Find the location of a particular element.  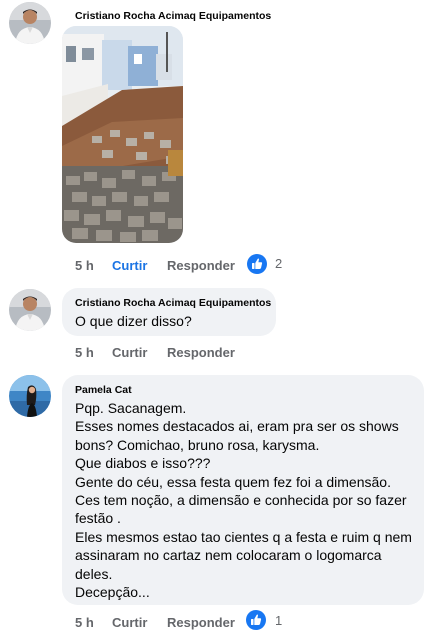

comment-author: Pamela Cat is located at coordinates (103, 390).